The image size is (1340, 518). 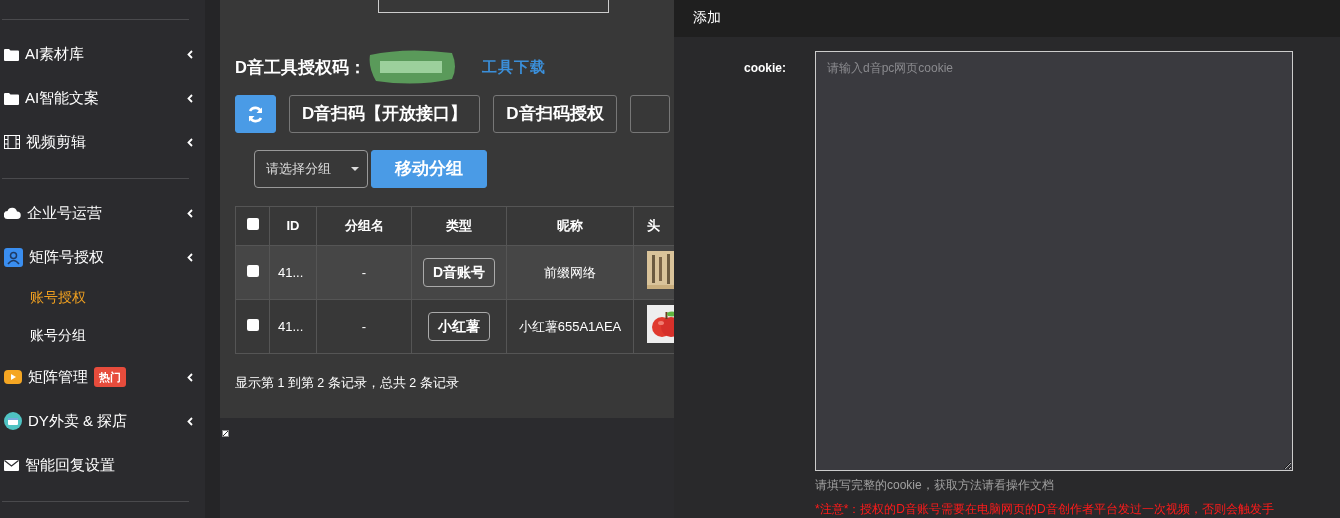 I want to click on caret-icon, so click(x=355, y=169).